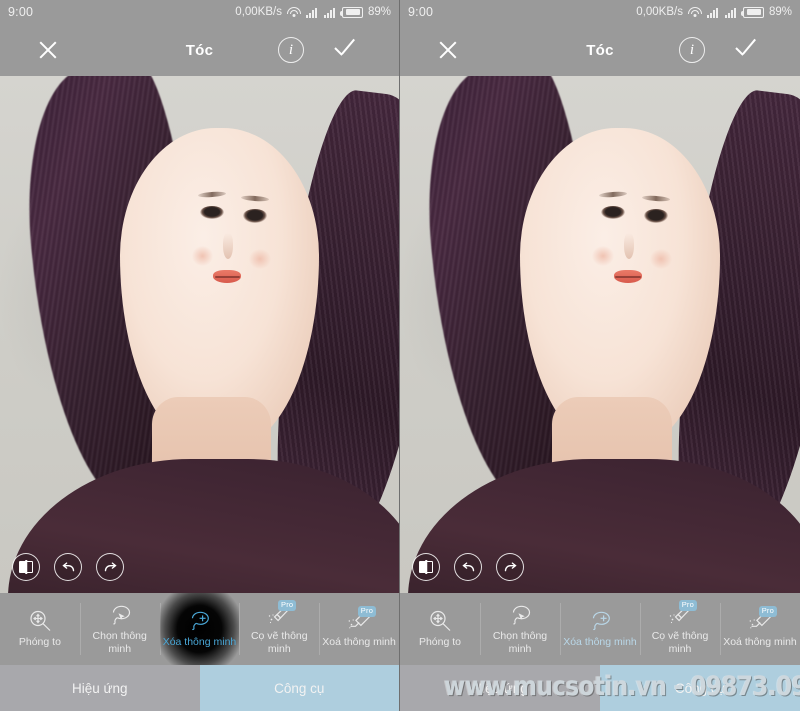 The height and width of the screenshot is (711, 800). Describe the element at coordinates (762, 619) in the screenshot. I see `smart-eraser-icon: Pro` at that location.